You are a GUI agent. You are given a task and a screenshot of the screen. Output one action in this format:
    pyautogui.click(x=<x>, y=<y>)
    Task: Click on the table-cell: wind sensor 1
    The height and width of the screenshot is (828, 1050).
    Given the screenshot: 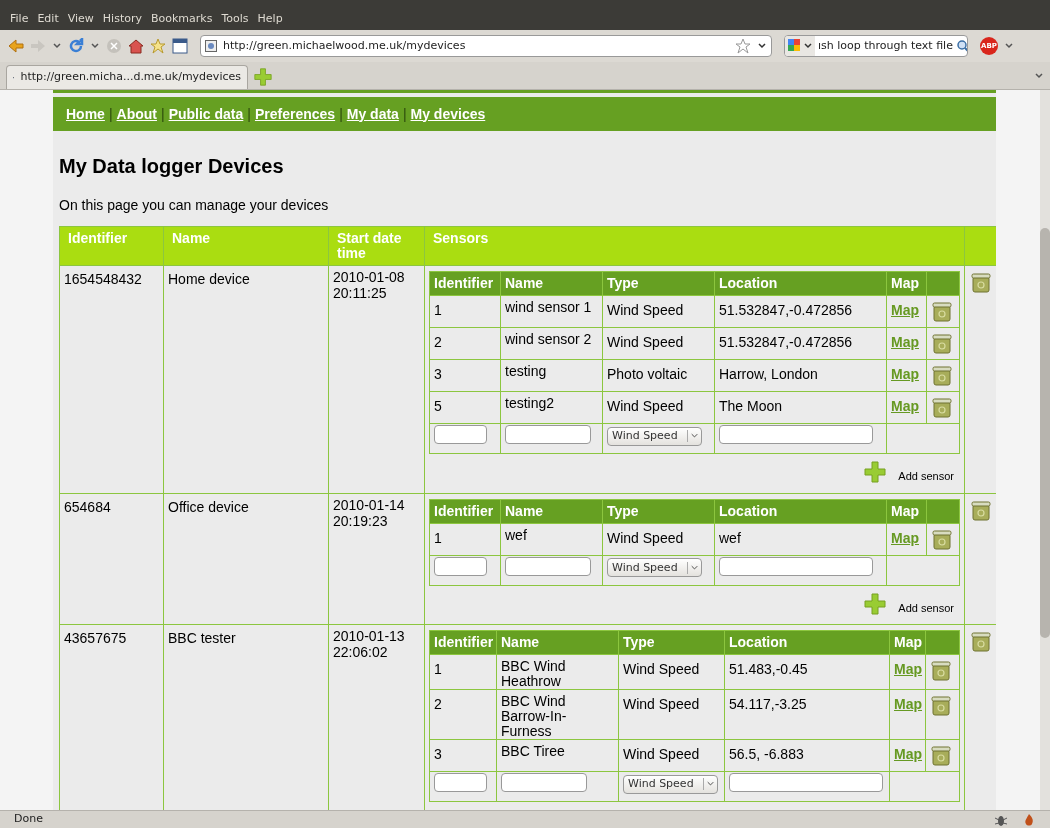 What is the action you would take?
    pyautogui.click(x=551, y=311)
    